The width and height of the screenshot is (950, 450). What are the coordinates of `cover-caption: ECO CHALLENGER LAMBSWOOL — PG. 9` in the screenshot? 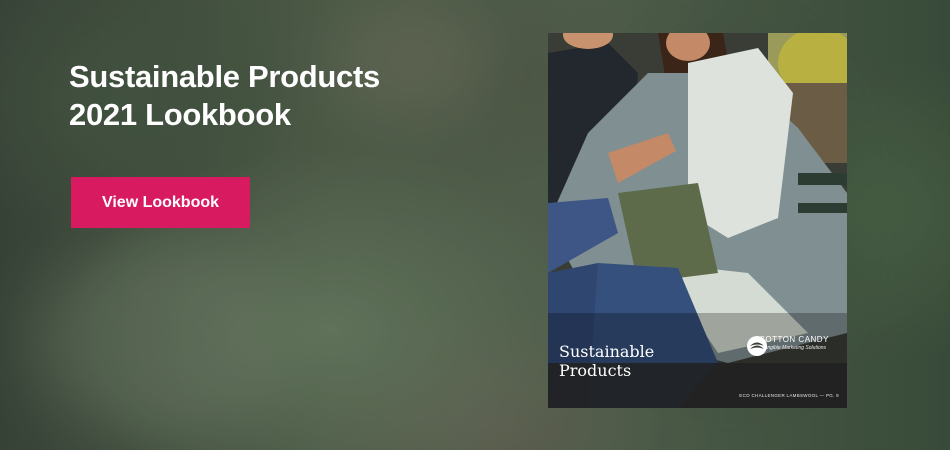 It's located at (789, 395).